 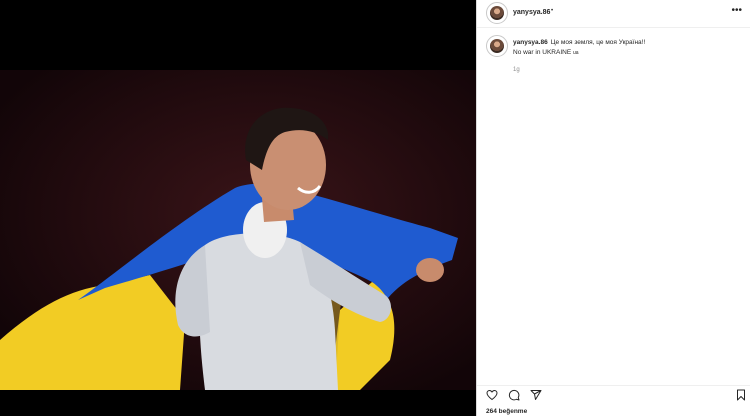 I want to click on likes-count: 264 beğenme, so click(x=506, y=411).